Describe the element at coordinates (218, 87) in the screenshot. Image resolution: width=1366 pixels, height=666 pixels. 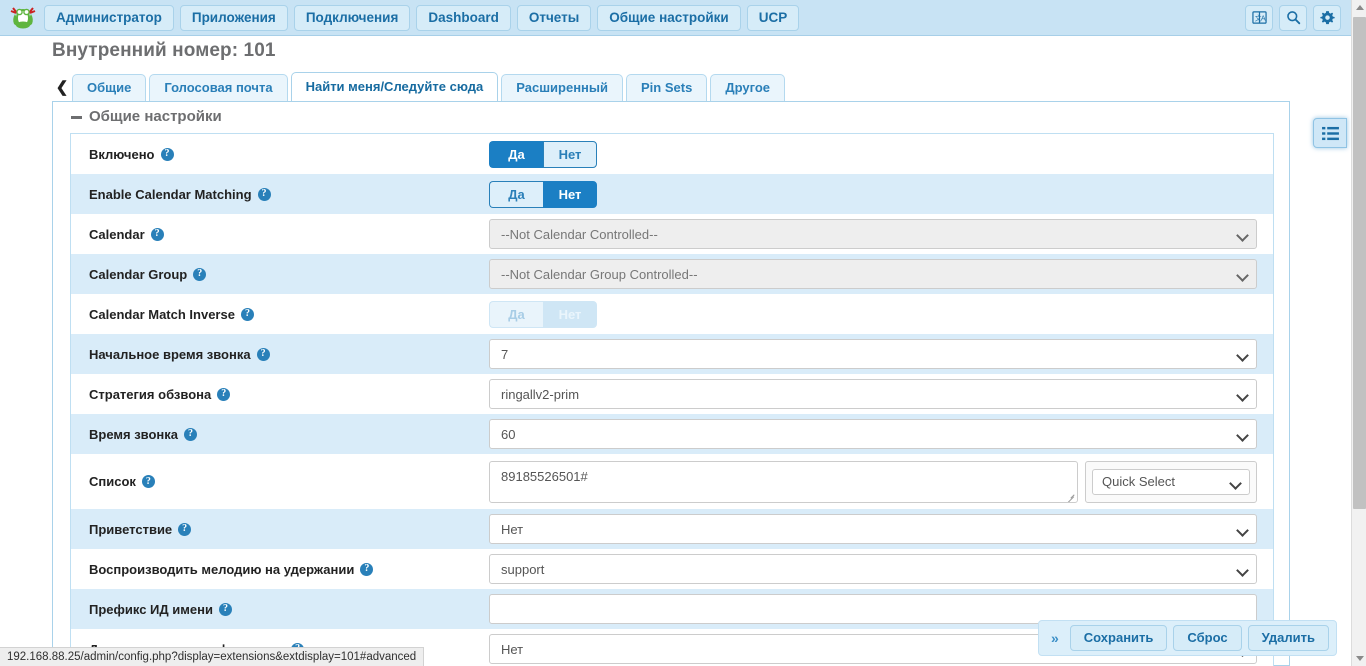
I see `tab-voicemail: Голосовая почта` at that location.